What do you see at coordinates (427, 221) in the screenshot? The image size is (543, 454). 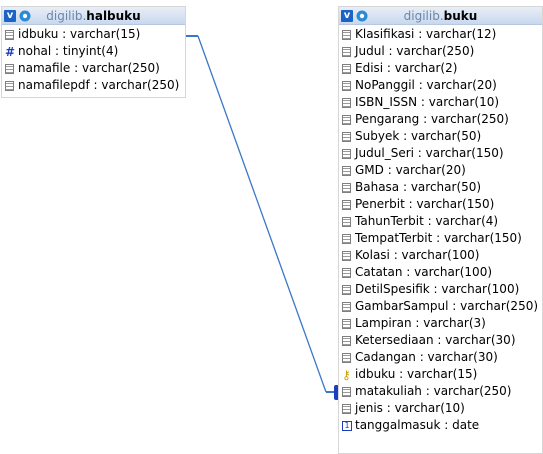 I see `column-label: TahunTerbit : varchar(4)` at bounding box center [427, 221].